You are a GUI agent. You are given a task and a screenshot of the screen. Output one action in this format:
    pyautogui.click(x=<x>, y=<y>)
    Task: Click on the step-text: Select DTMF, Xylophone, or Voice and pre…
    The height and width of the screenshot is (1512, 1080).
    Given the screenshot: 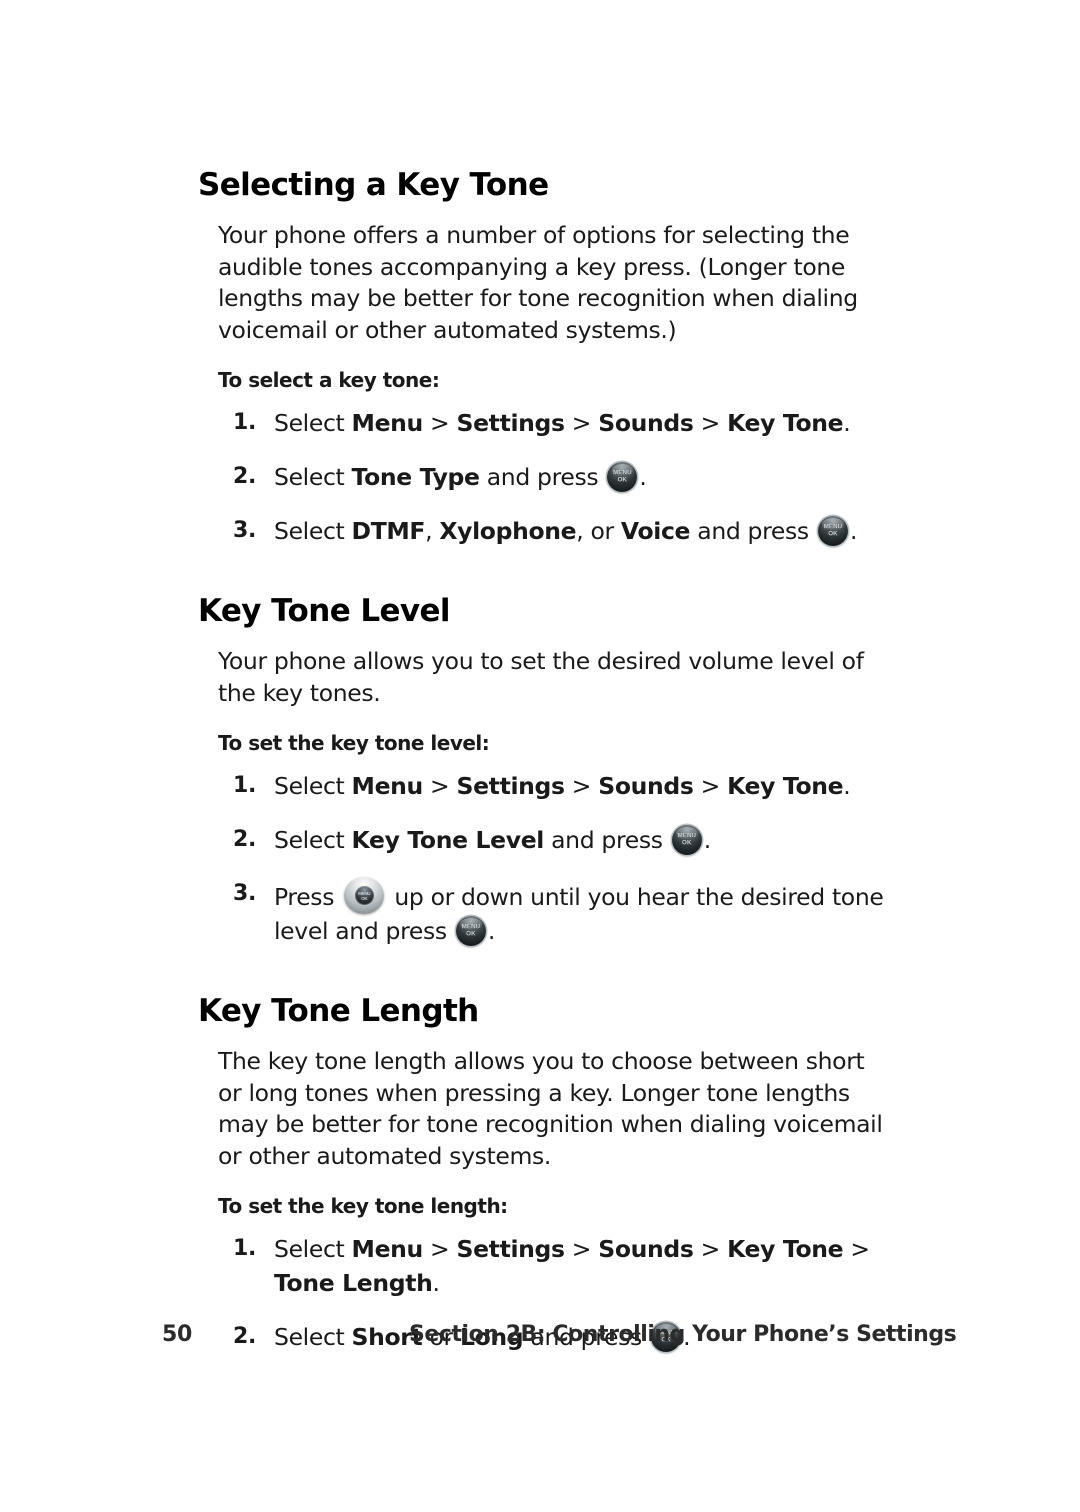 What is the action you would take?
    pyautogui.click(x=566, y=531)
    